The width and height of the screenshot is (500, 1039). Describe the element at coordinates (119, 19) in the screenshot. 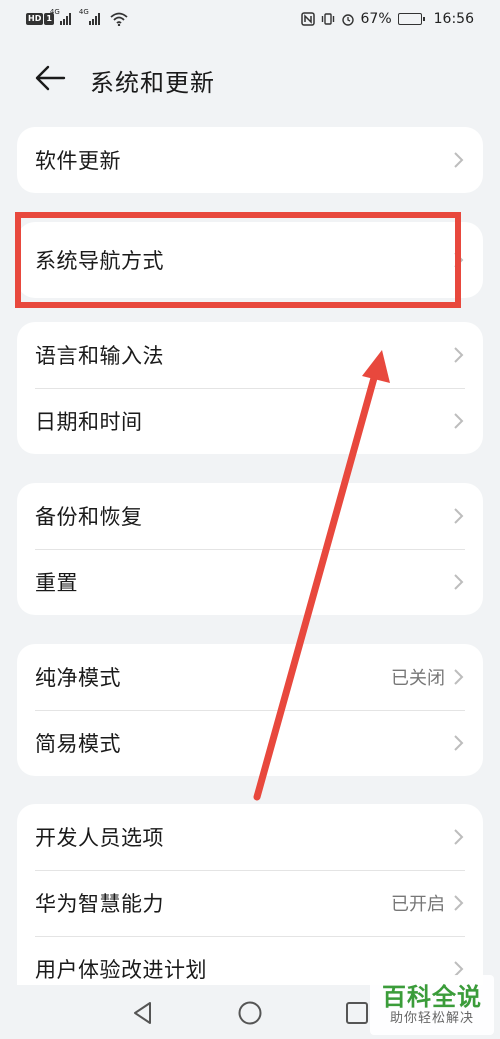

I see `wifi-icon` at that location.